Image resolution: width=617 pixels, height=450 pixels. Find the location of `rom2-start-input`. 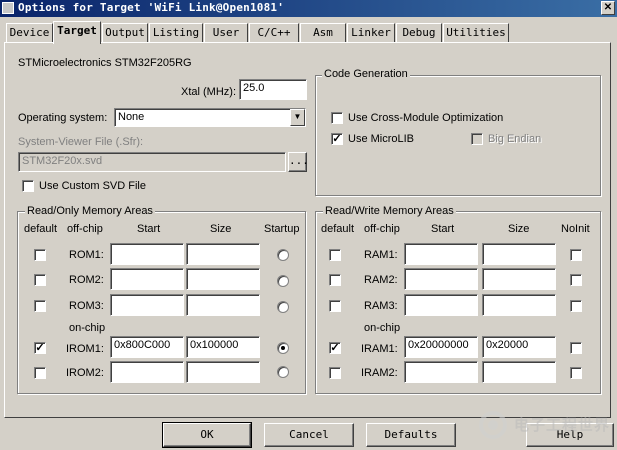

rom2-start-input is located at coordinates (147, 279).